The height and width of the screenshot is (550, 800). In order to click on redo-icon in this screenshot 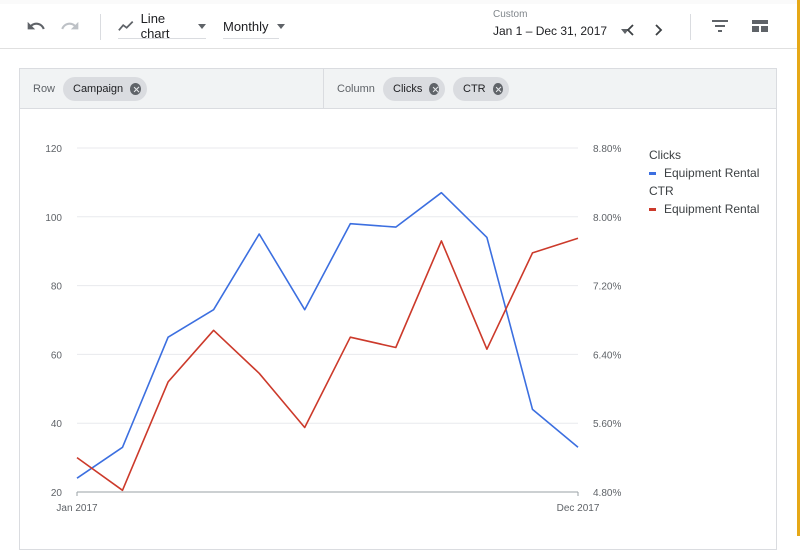, I will do `click(70, 25)`.